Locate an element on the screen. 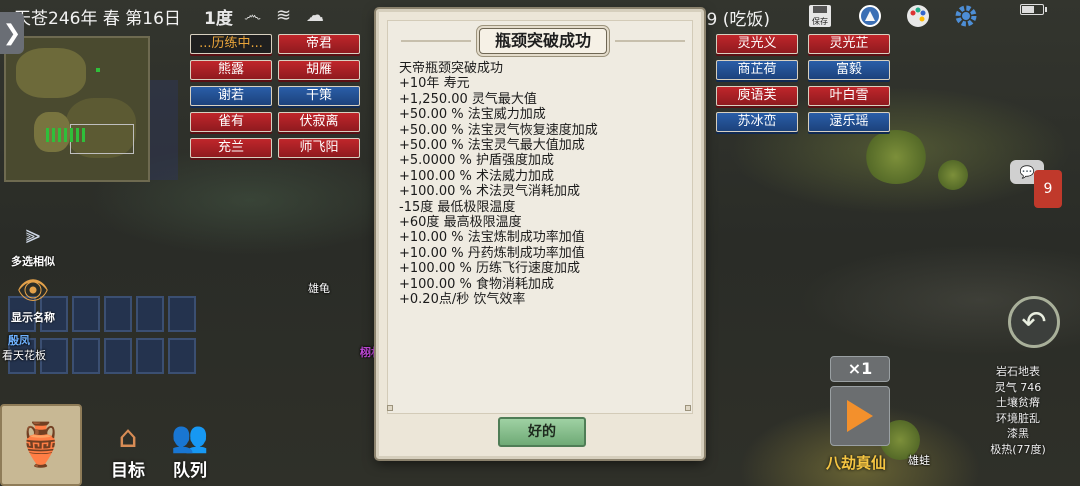 The image size is (1080, 486). target-label: 目标 is located at coordinates (128, 471).